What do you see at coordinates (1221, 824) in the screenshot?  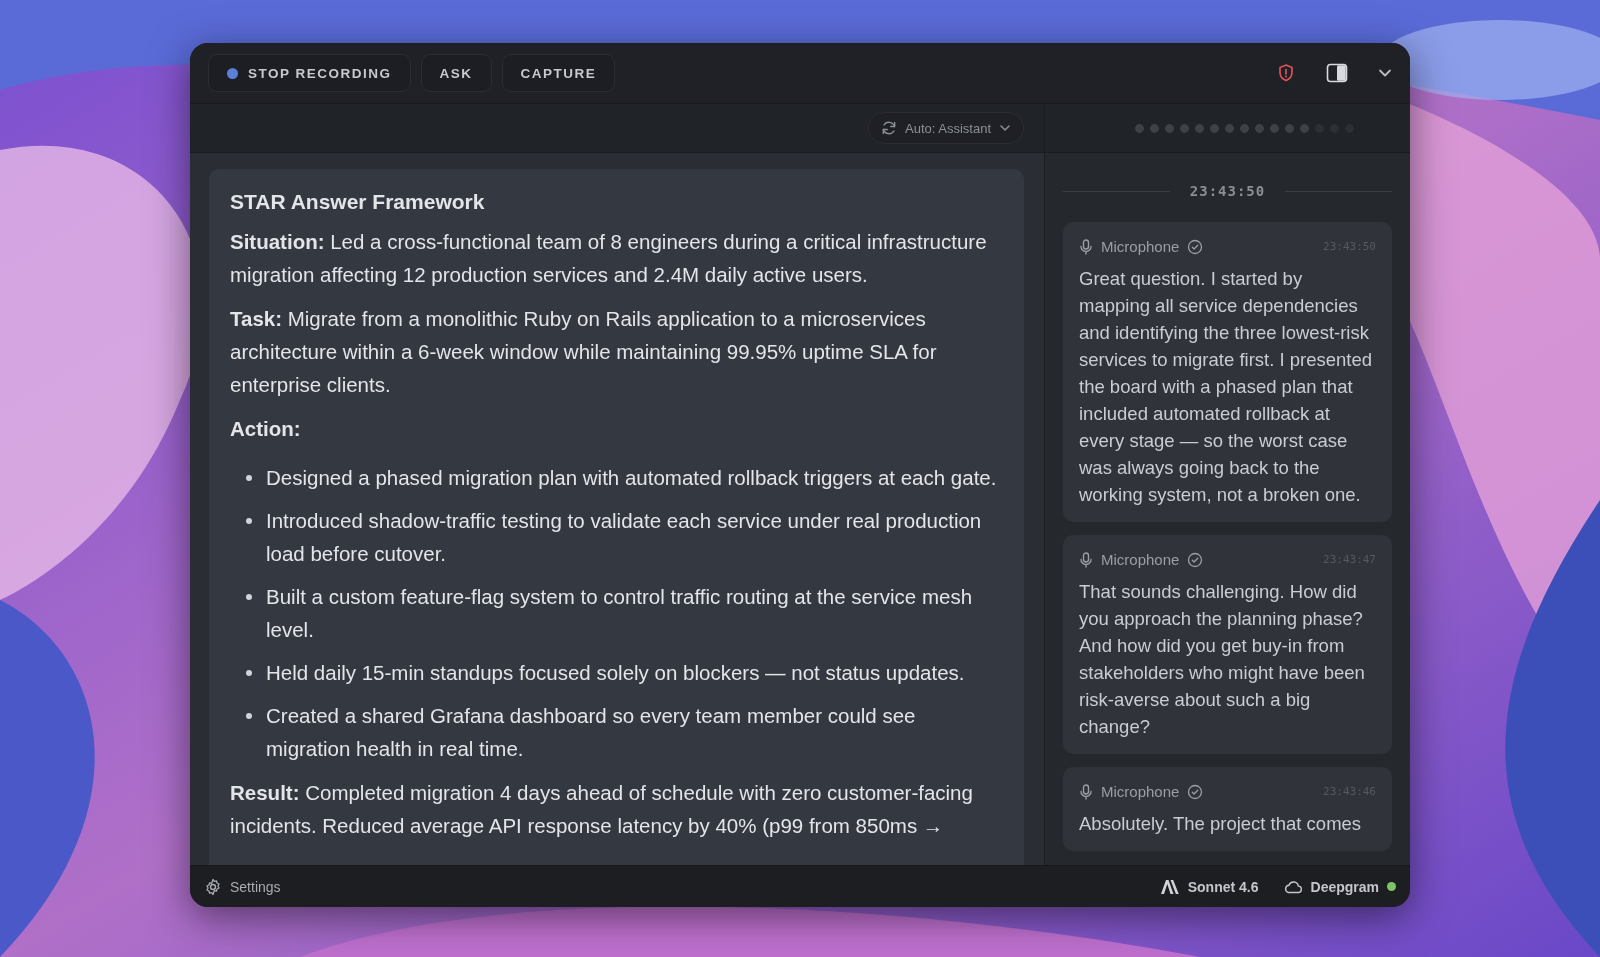 I see `transcript-text: Absolutely. The project that comes` at bounding box center [1221, 824].